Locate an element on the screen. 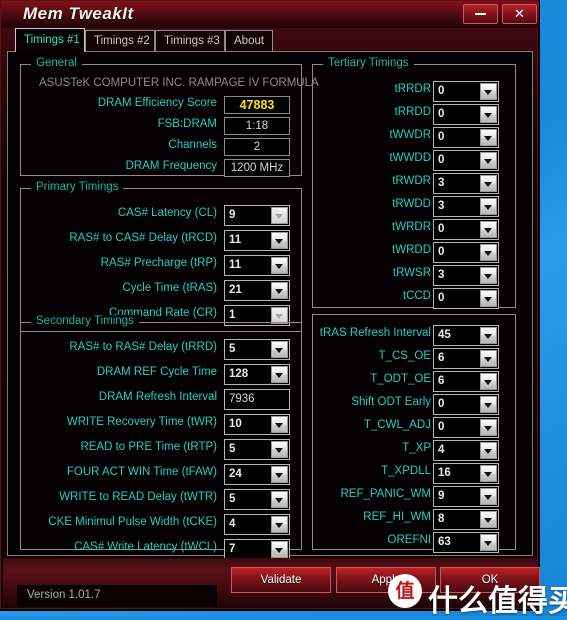 Image resolution: width=567 pixels, height=620 pixels. misc-t-cwl-adj-combo: 0 is located at coordinates (466, 427).